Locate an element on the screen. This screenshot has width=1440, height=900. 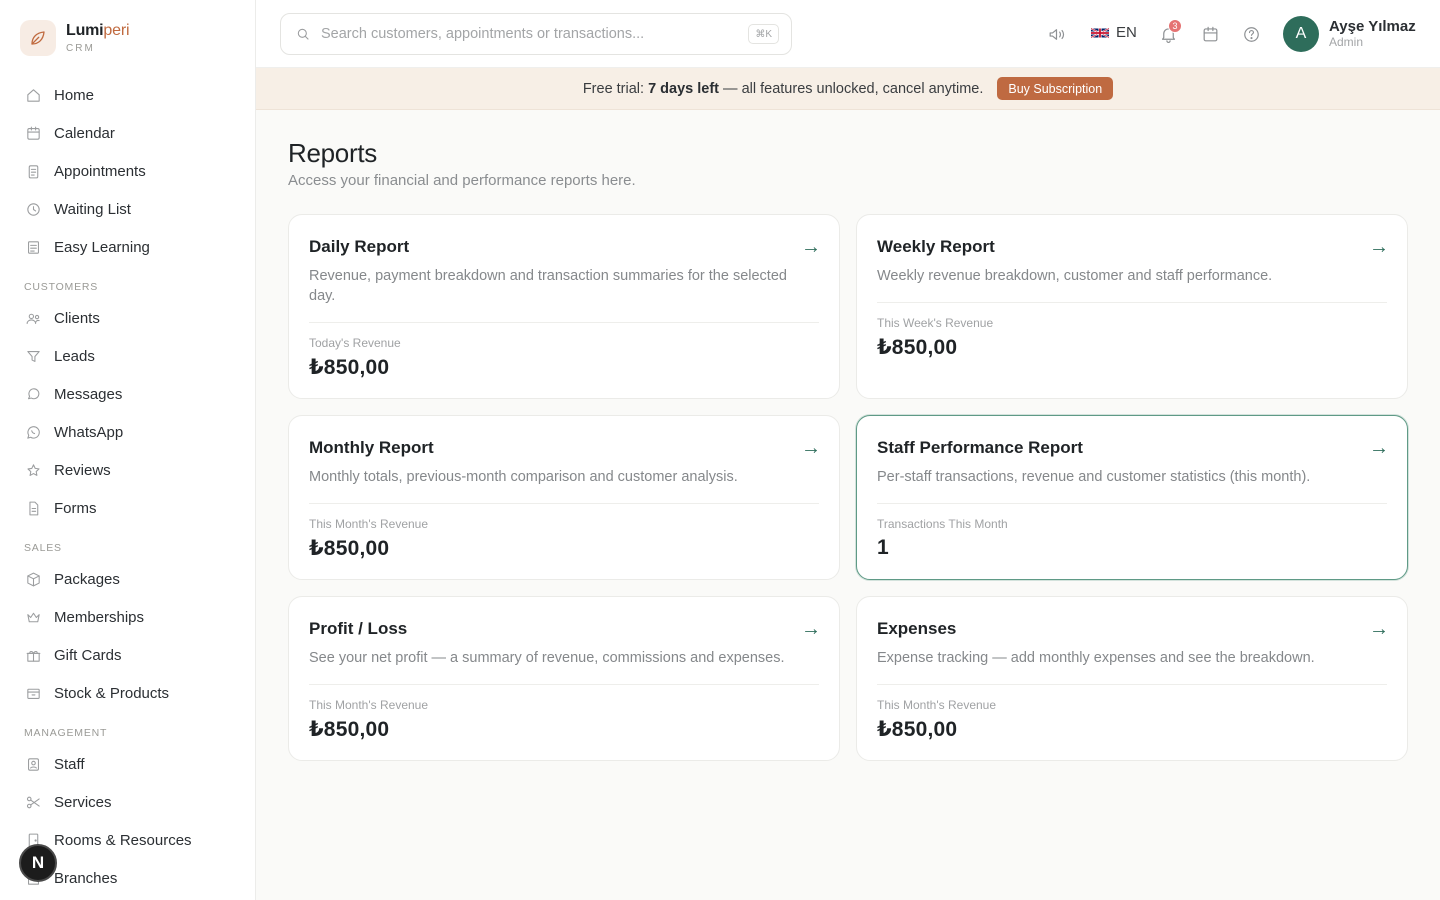
sidebar-item-memberships: Memberships is located at coordinates (127, 617).